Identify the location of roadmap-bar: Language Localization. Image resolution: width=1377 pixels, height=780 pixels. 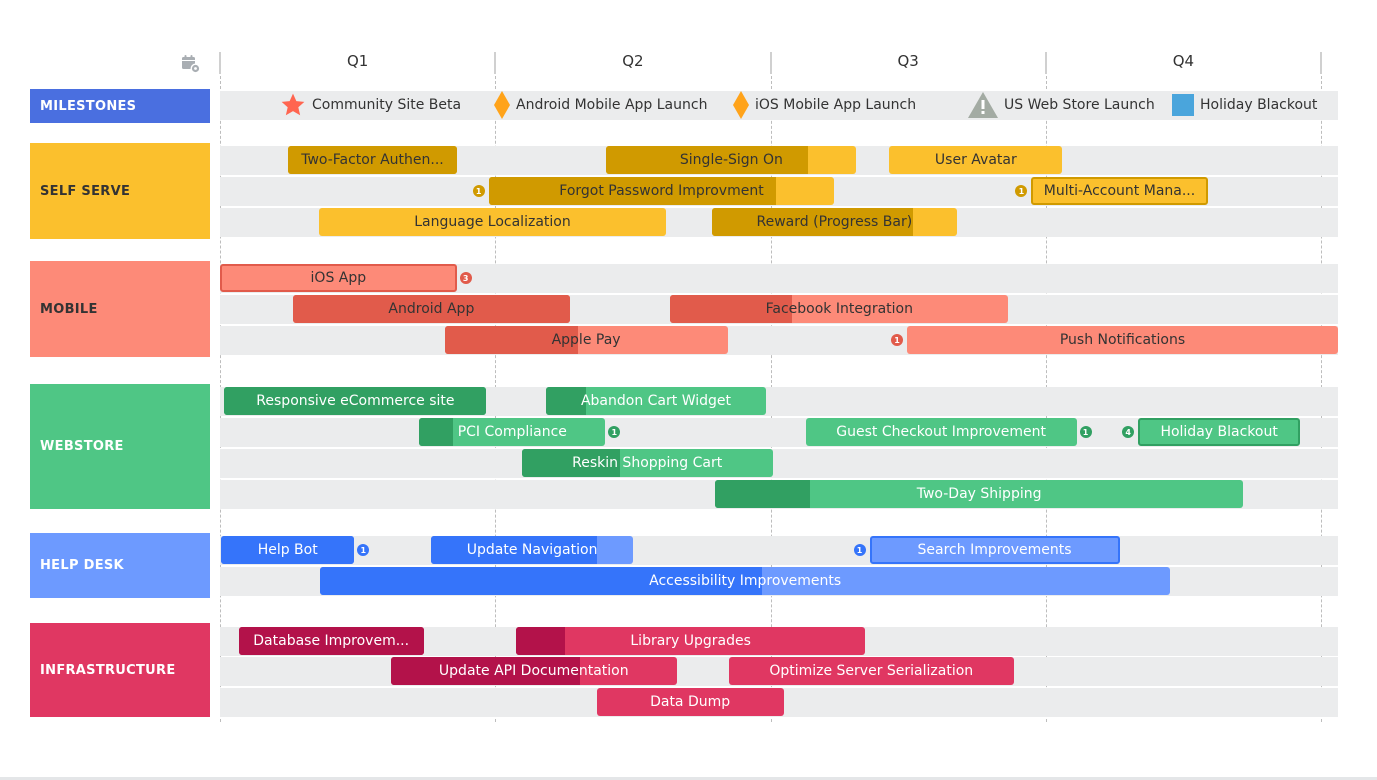
(492, 222).